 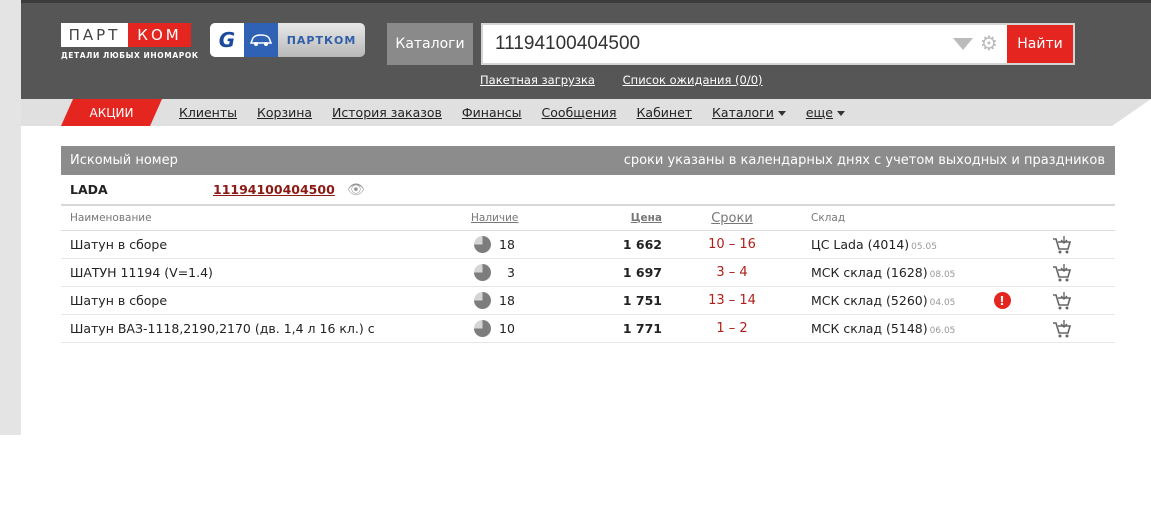 I want to click on col-warehouse: Склад, so click(x=828, y=218).